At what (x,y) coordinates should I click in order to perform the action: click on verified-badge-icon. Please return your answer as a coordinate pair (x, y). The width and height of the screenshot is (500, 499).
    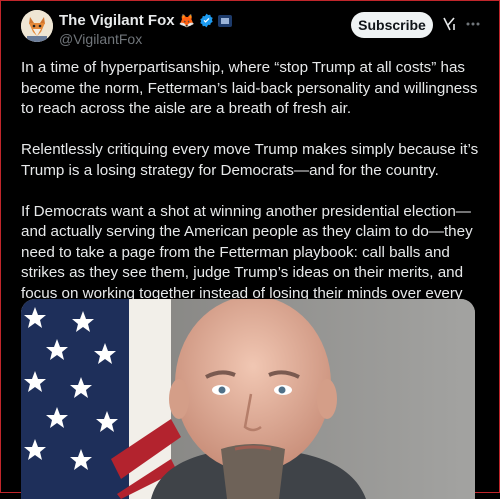
    Looking at the image, I should click on (206, 20).